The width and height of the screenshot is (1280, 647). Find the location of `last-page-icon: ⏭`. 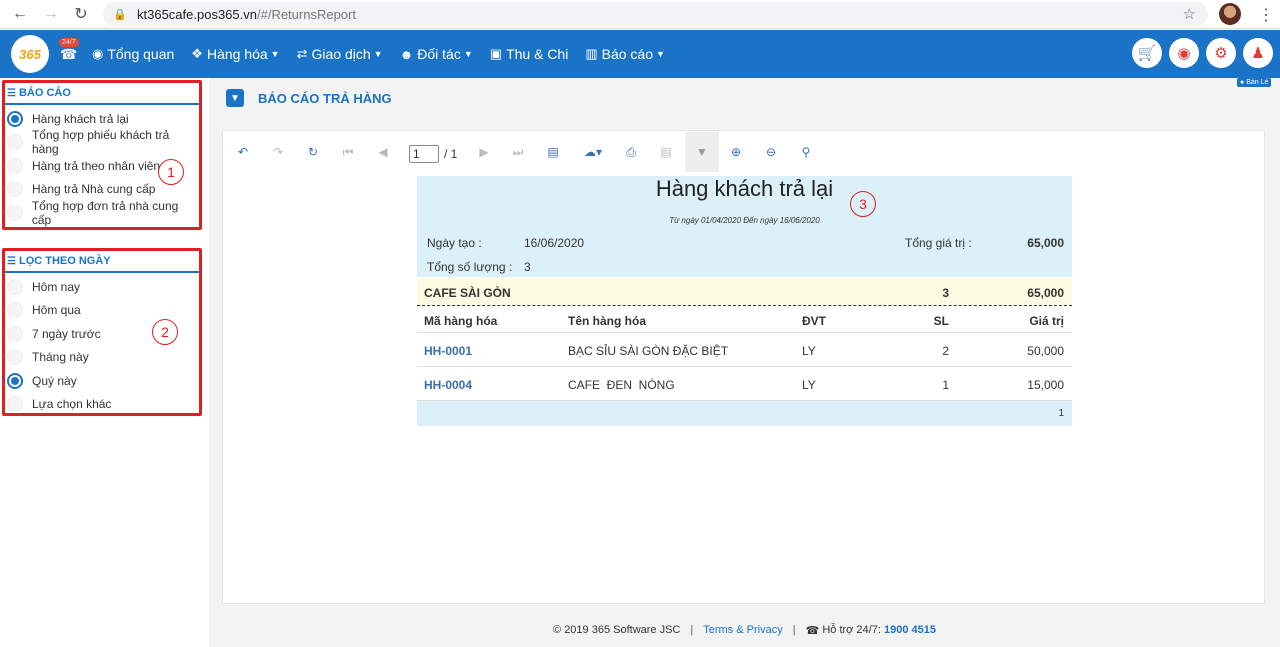

last-page-icon: ⏭ is located at coordinates (518, 152).